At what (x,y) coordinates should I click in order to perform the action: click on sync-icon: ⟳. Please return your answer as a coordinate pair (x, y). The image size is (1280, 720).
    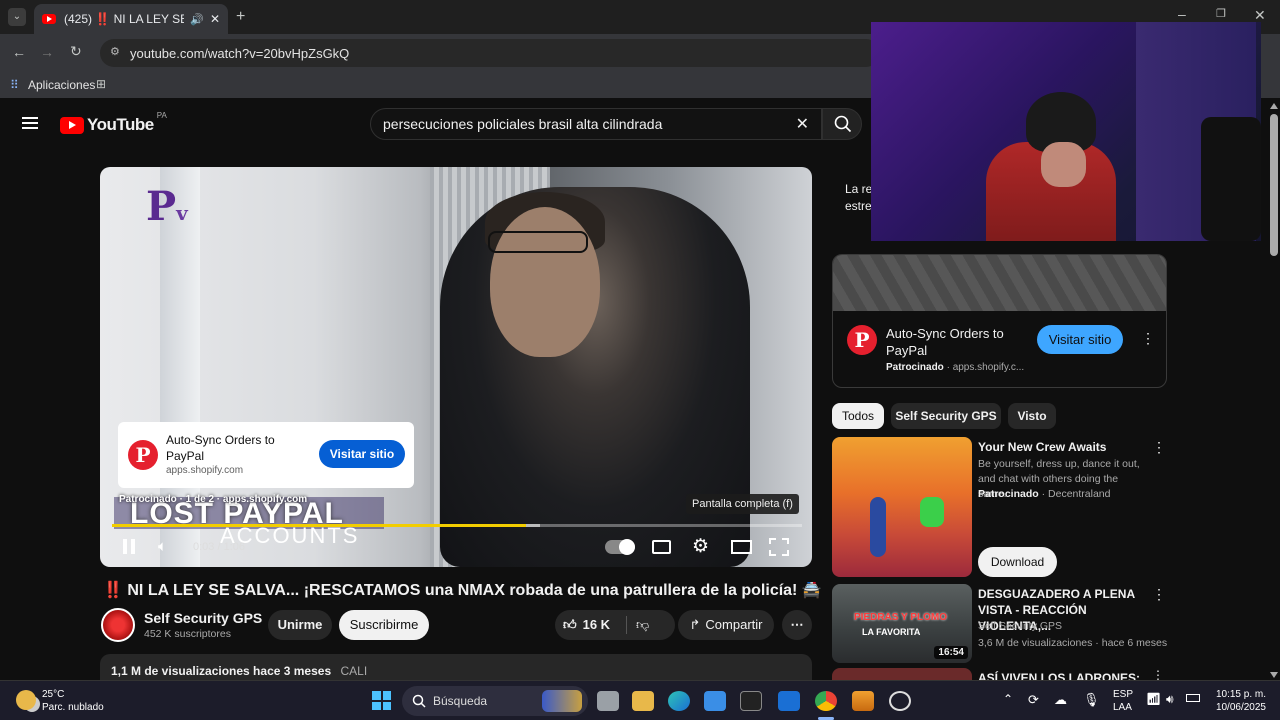
    Looking at the image, I should click on (1033, 699).